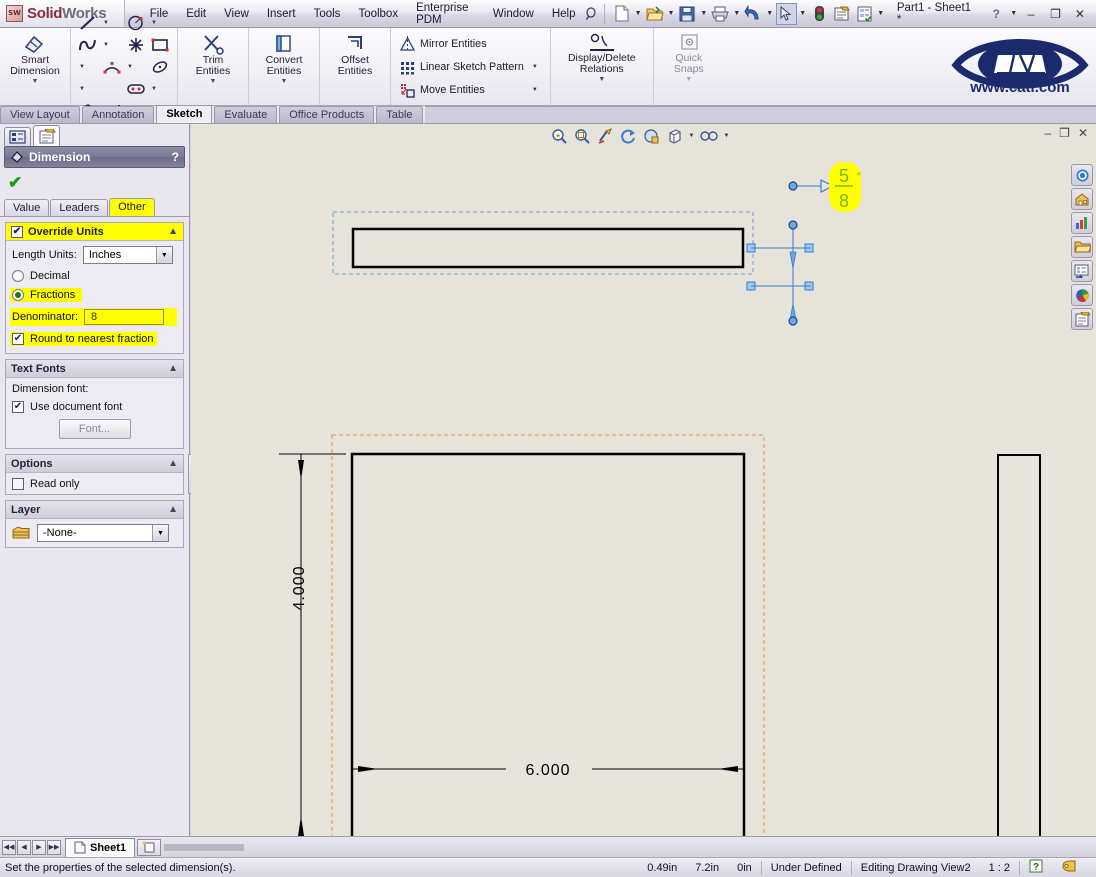 The image size is (1096, 877). Describe the element at coordinates (236, 14) in the screenshot. I see `menu-view: View` at that location.